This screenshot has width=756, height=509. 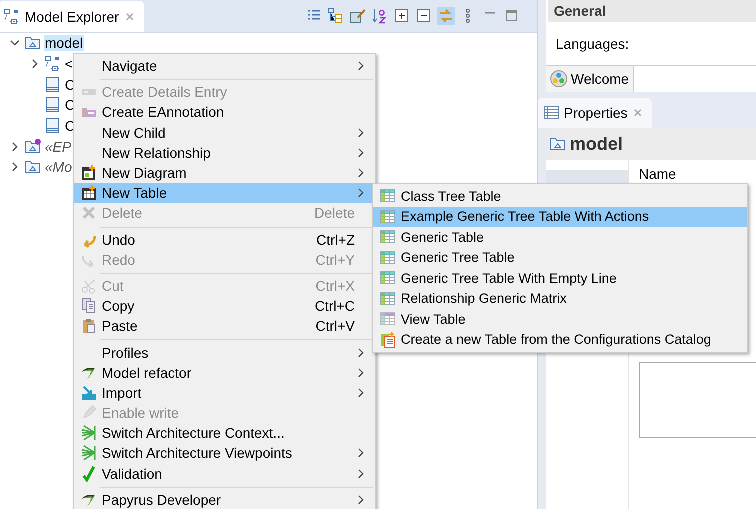 I want to click on edit-icon, so click(x=358, y=16).